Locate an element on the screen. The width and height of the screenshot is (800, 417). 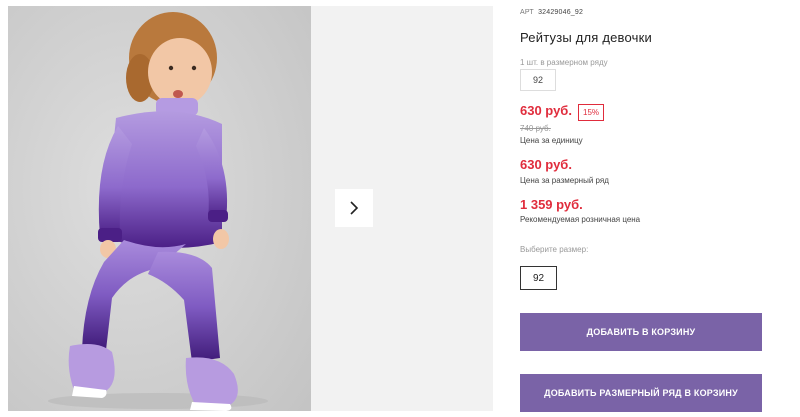
set-price: 630 руб. is located at coordinates (546, 164).